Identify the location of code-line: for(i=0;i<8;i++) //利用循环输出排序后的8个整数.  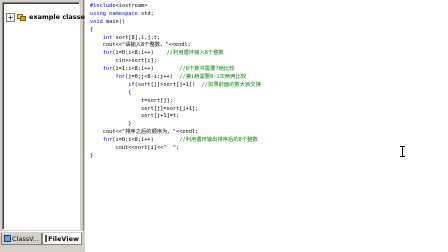
(175, 141).